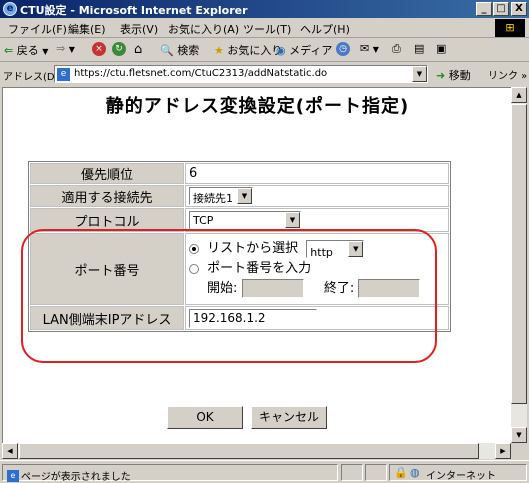  What do you see at coordinates (441, 75) in the screenshot?
I see `go-arrow-icon: ➜` at bounding box center [441, 75].